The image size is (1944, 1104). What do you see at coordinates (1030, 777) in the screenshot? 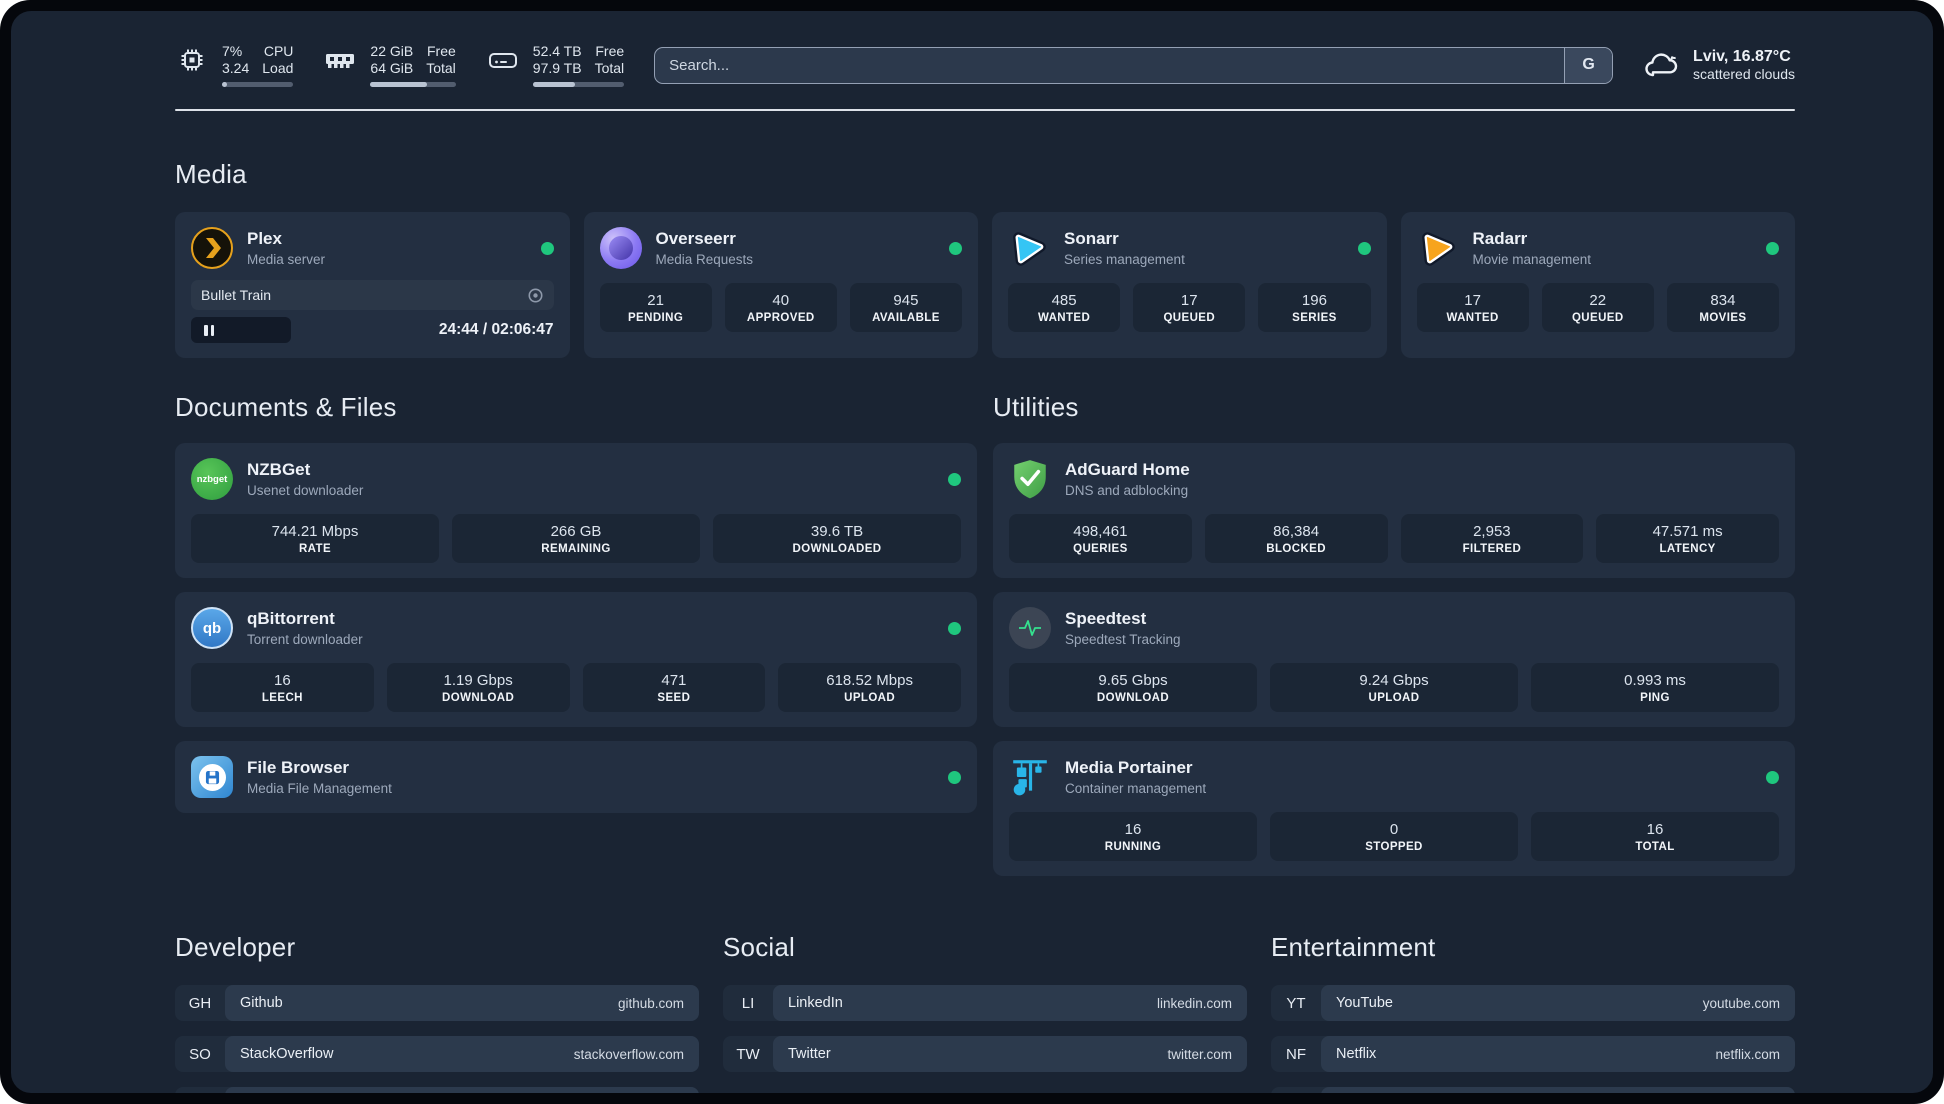
I see `portainer-icon` at bounding box center [1030, 777].